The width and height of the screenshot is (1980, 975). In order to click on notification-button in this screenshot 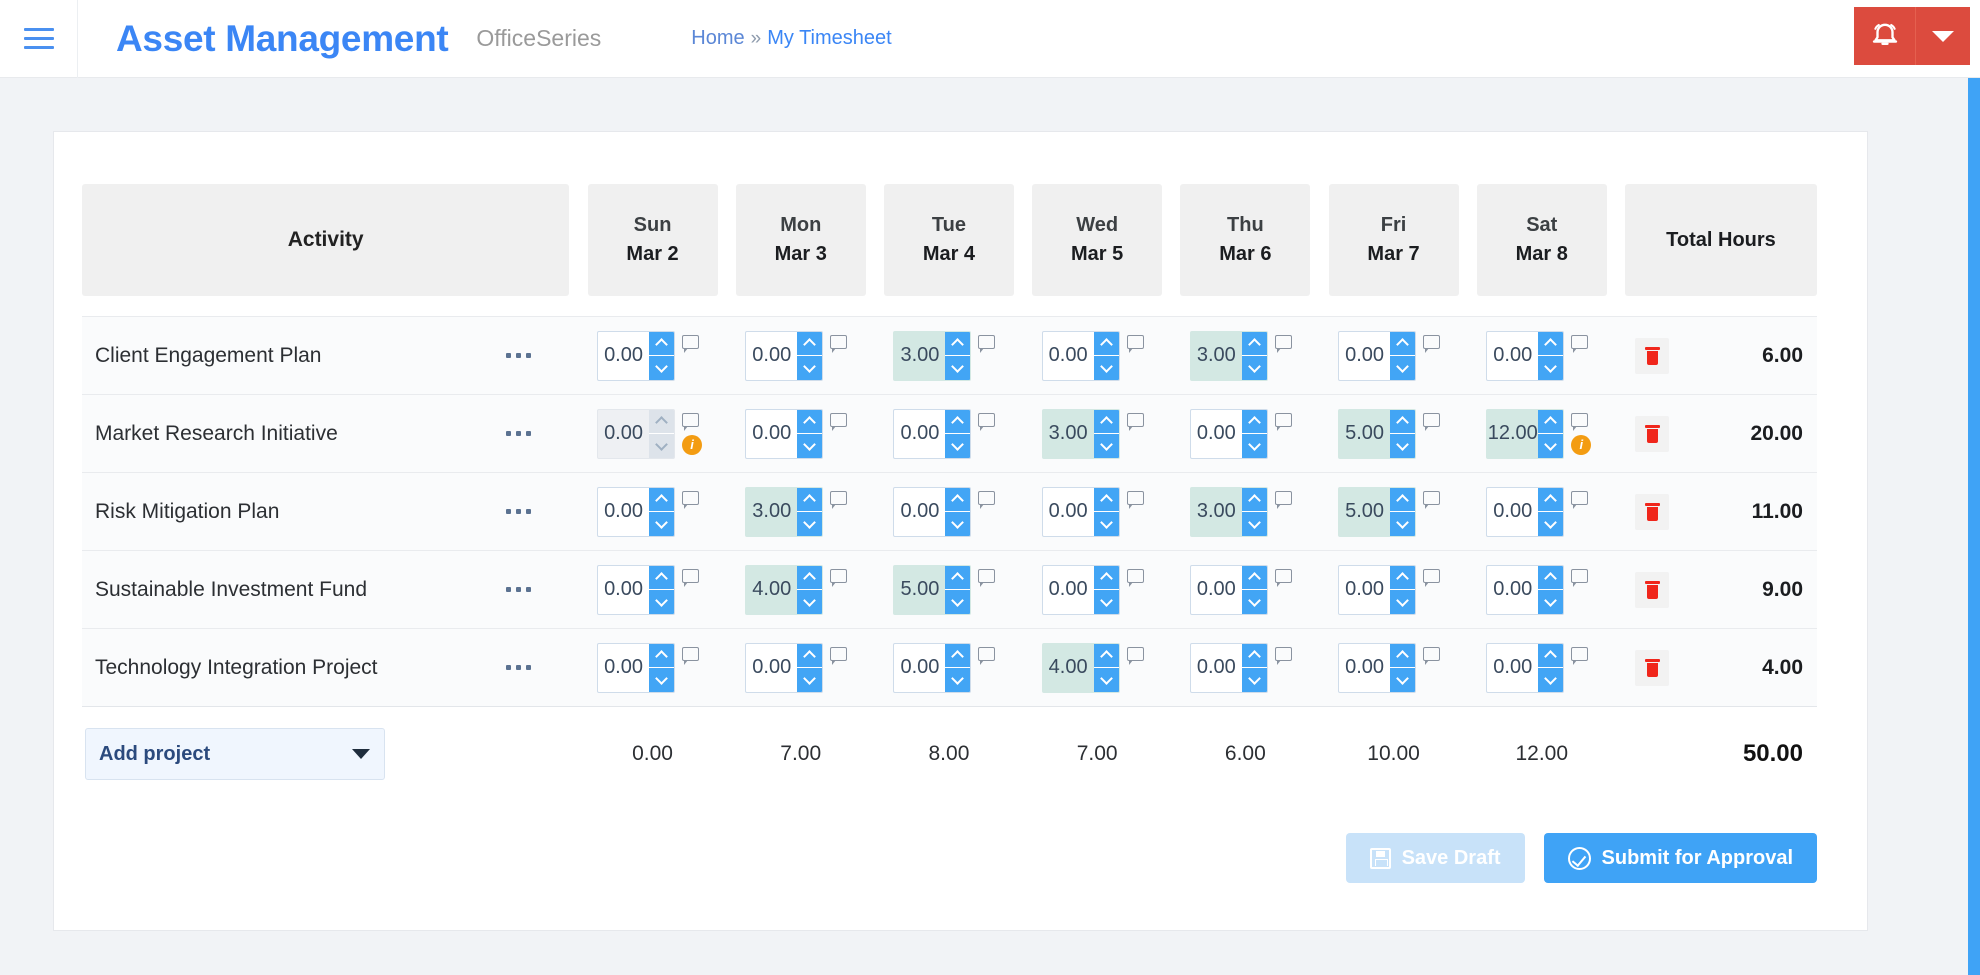, I will do `click(1885, 36)`.